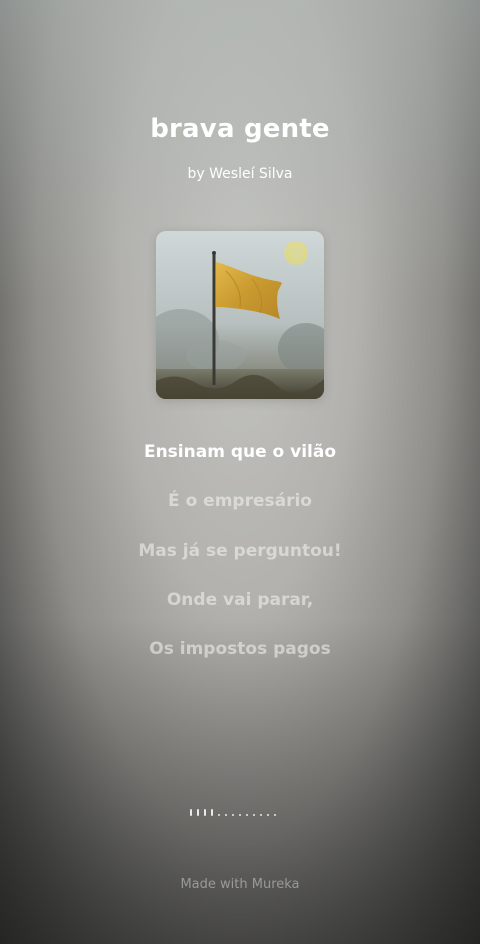 The image size is (480, 944). What do you see at coordinates (240, 129) in the screenshot?
I see `song-title: brava gente` at bounding box center [240, 129].